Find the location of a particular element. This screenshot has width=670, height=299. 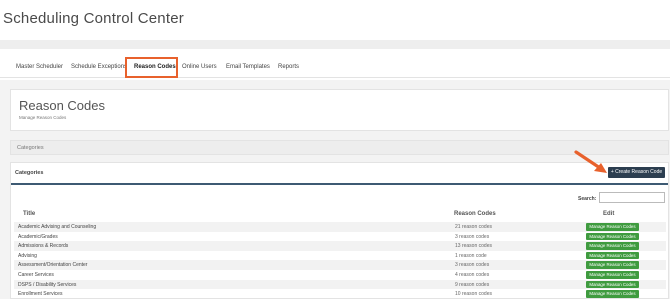

active-tab-highlight is located at coordinates (151, 67).